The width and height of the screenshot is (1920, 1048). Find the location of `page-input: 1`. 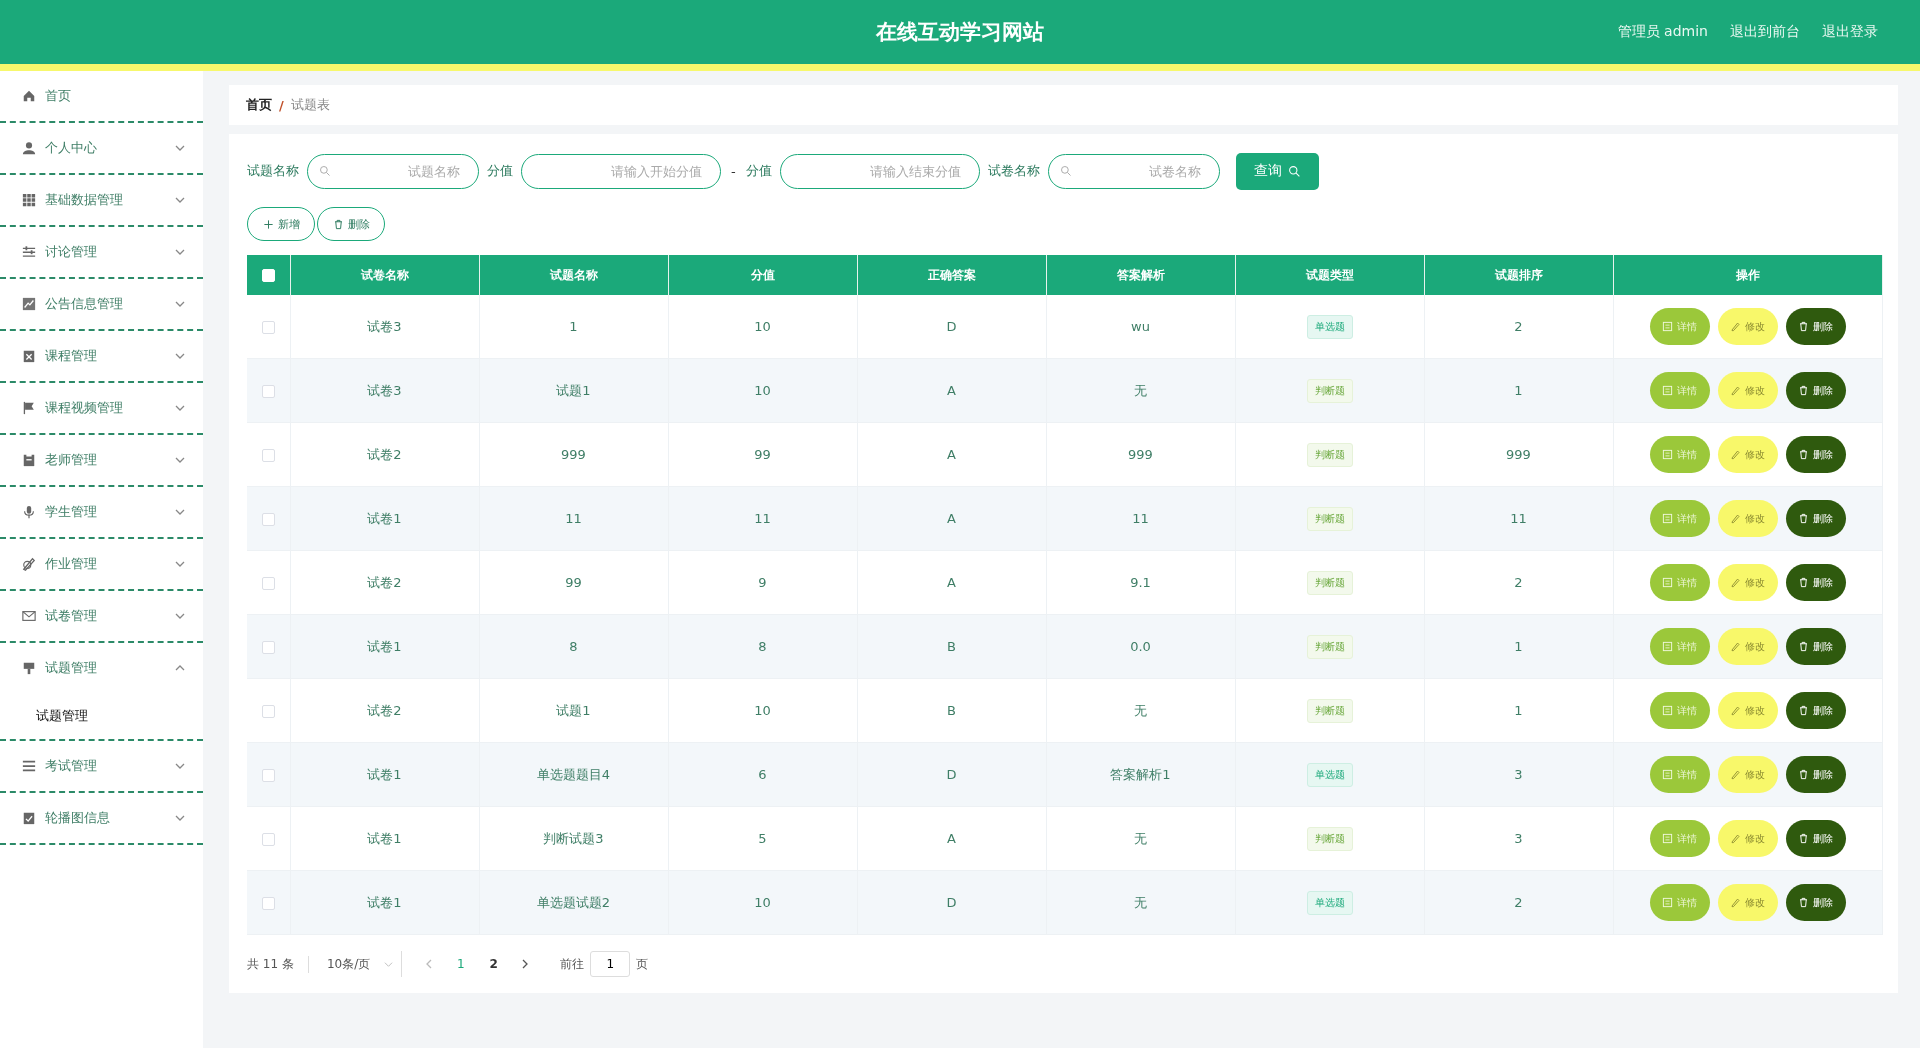

page-input: 1 is located at coordinates (610, 964).